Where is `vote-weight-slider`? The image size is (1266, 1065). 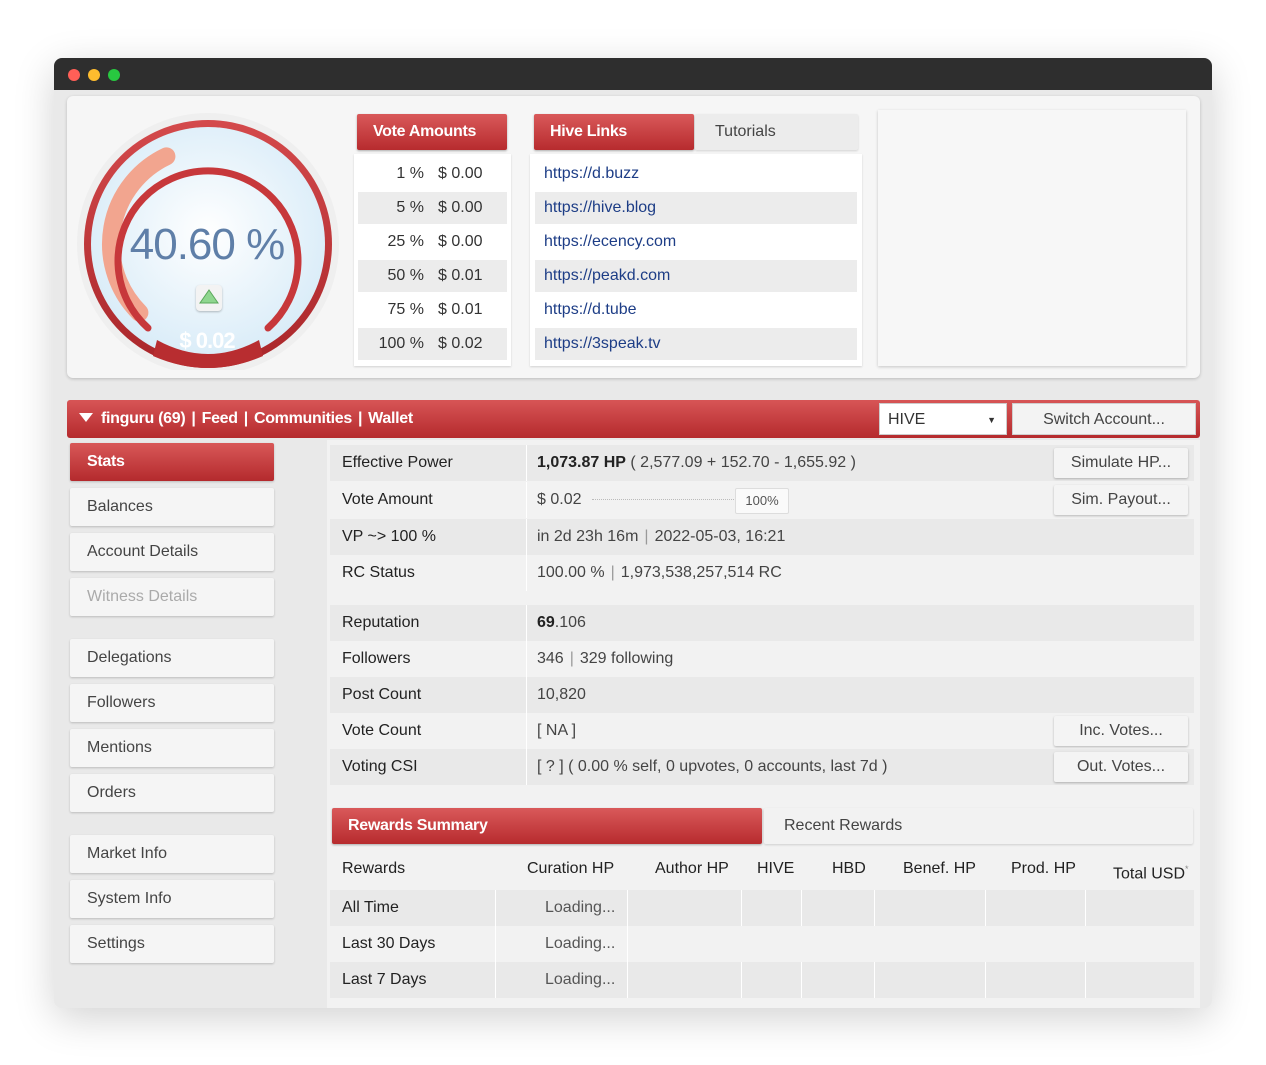
vote-weight-slider is located at coordinates (667, 499).